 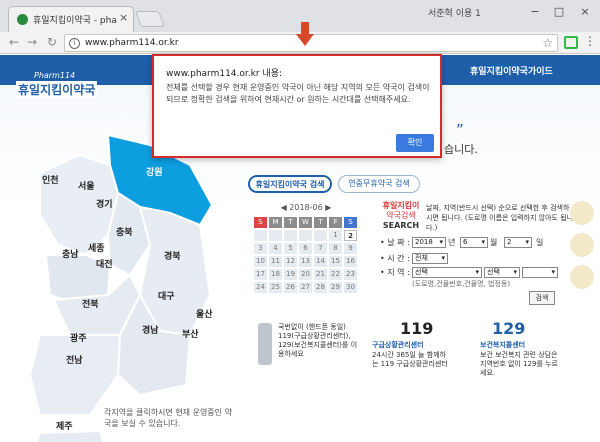 I want to click on promo-119-number: 119, so click(x=417, y=328).